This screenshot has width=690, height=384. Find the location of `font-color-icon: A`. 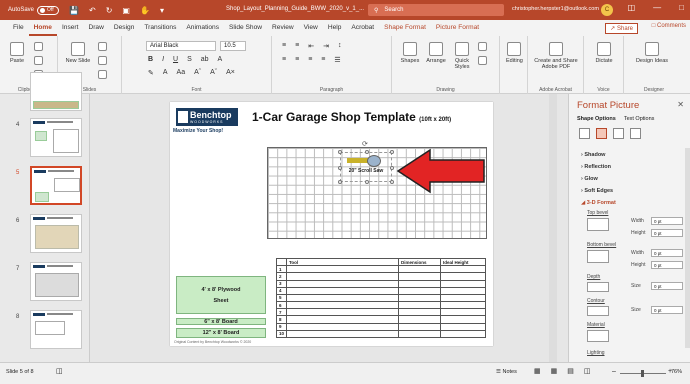

font-color-icon: A is located at coordinates (220, 59).